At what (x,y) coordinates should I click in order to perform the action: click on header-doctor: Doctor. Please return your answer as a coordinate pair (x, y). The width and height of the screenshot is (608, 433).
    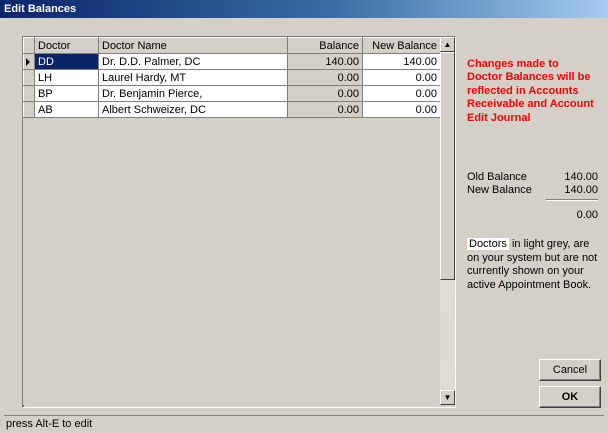
    Looking at the image, I should click on (66, 45).